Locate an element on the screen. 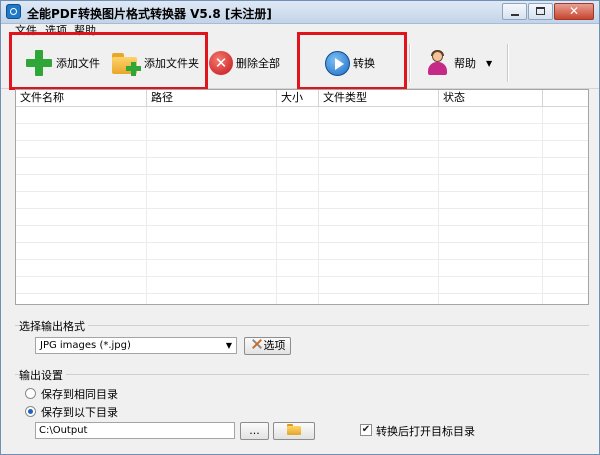 This screenshot has height=455, width=600. save-custom-dir-radio is located at coordinates (30, 411).